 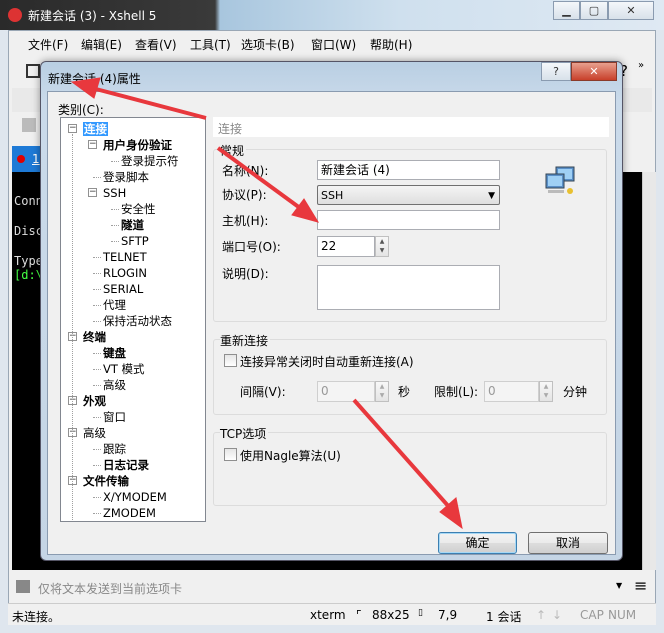 What do you see at coordinates (125, 257) in the screenshot?
I see `tree-item: TELNET` at bounding box center [125, 257].